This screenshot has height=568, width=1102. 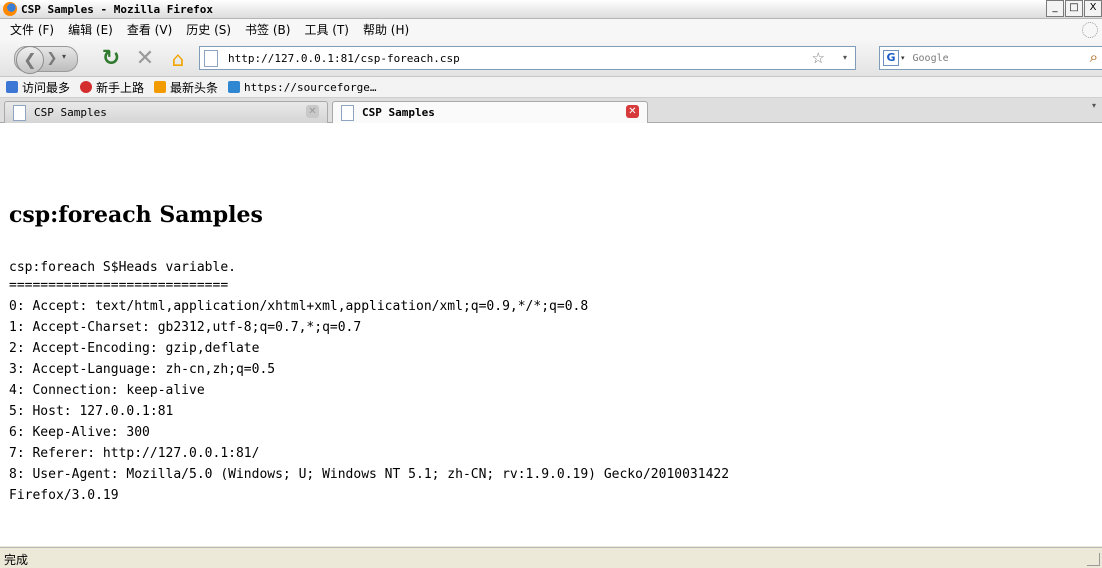 I want to click on maximize-button: □, so click(x=1074, y=8).